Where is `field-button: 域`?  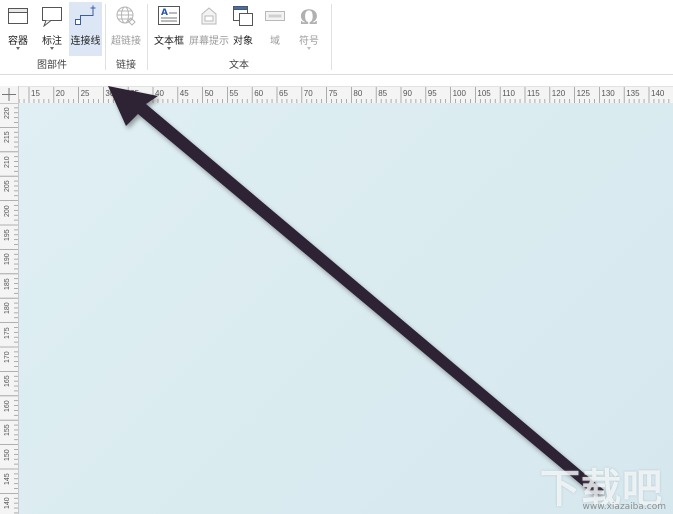
field-button: 域 is located at coordinates (275, 29).